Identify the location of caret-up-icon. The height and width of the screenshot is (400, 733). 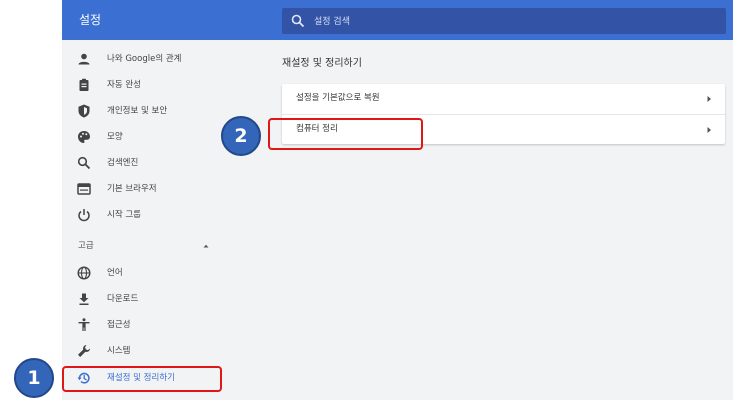
(206, 246).